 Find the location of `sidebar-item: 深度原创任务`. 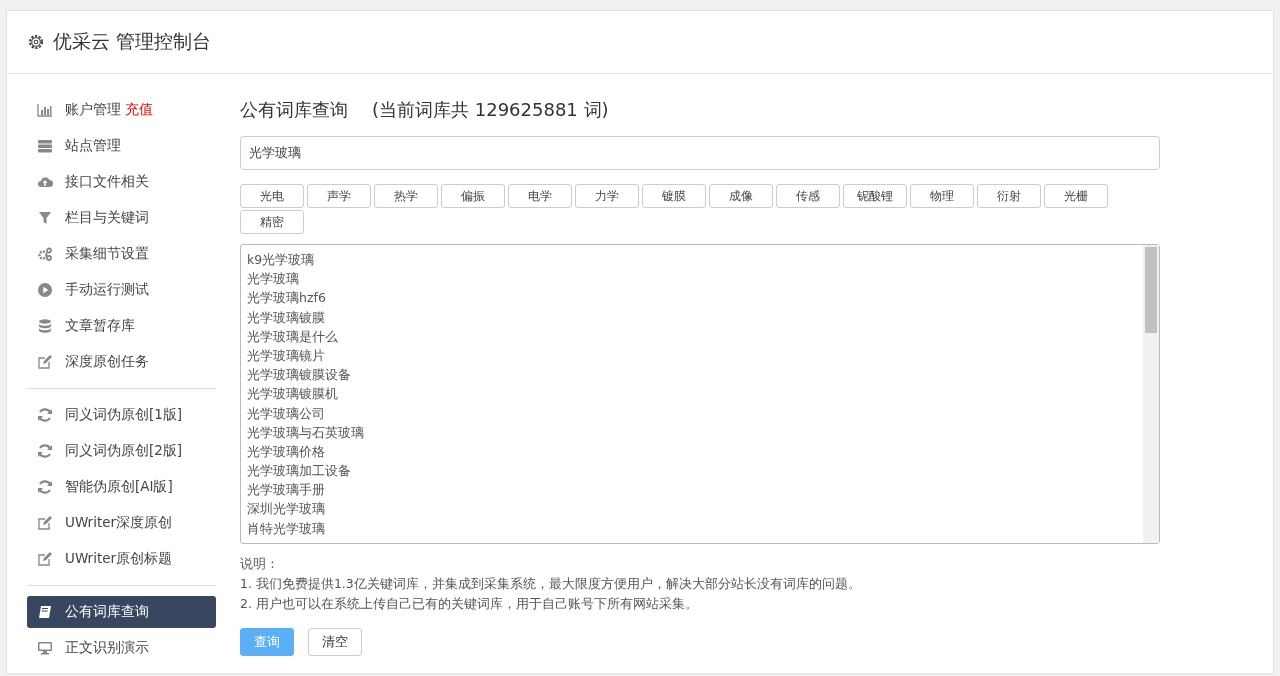

sidebar-item: 深度原创任务 is located at coordinates (121, 362).